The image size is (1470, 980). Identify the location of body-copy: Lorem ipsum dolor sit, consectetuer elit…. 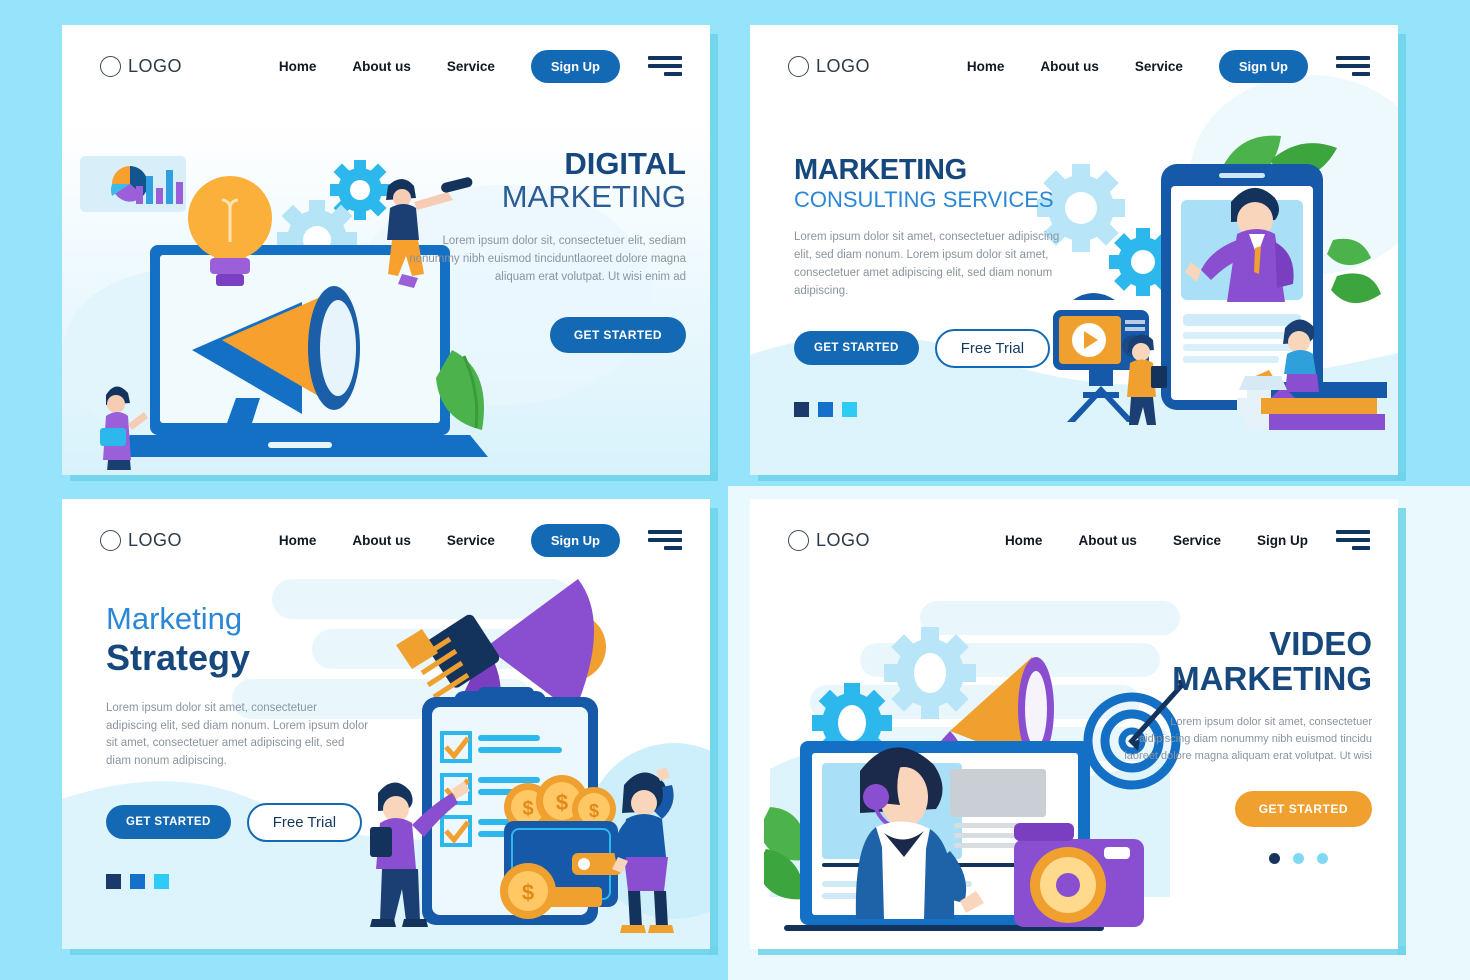
(547, 259).